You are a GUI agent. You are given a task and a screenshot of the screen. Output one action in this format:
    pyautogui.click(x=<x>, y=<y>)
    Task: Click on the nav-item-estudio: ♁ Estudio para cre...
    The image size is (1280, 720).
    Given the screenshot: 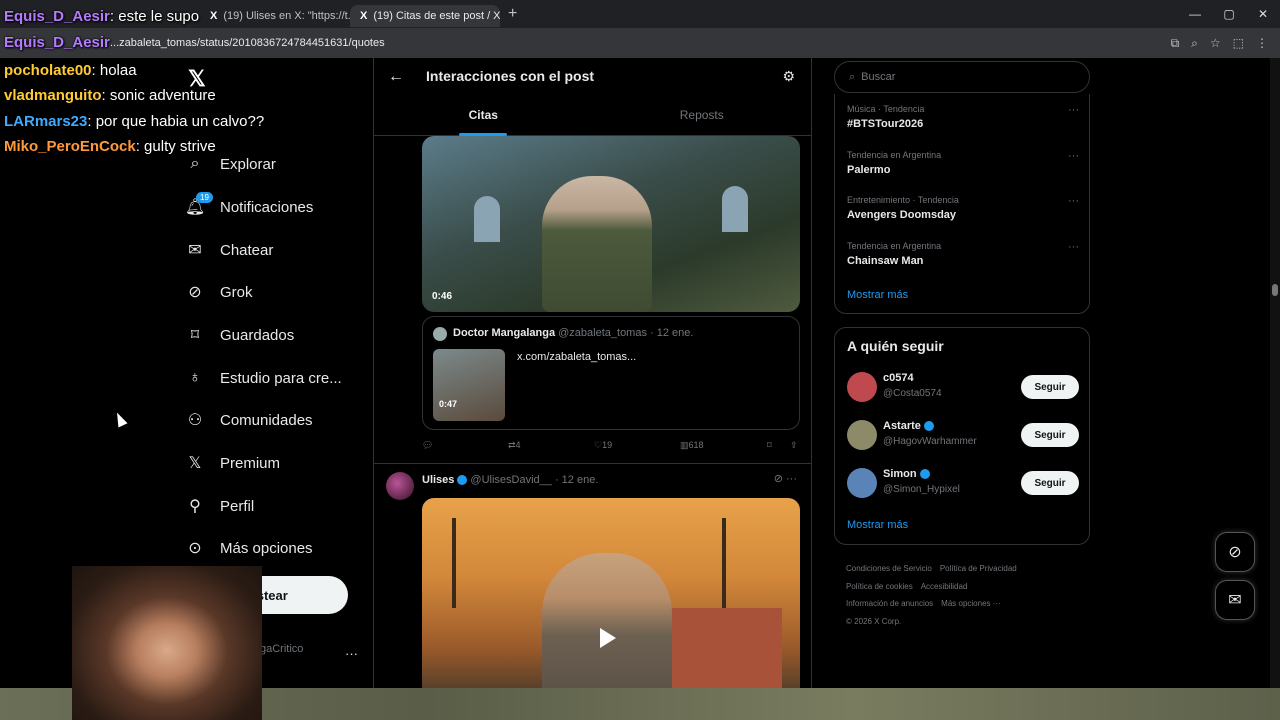 What is the action you would take?
    pyautogui.click(x=264, y=378)
    